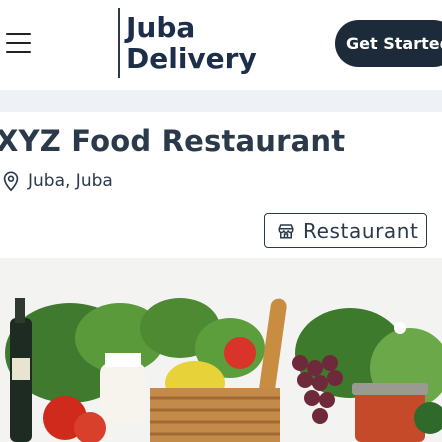 This screenshot has width=442, height=442. What do you see at coordinates (191, 58) in the screenshot?
I see `brand-line-2: Delivery` at bounding box center [191, 58].